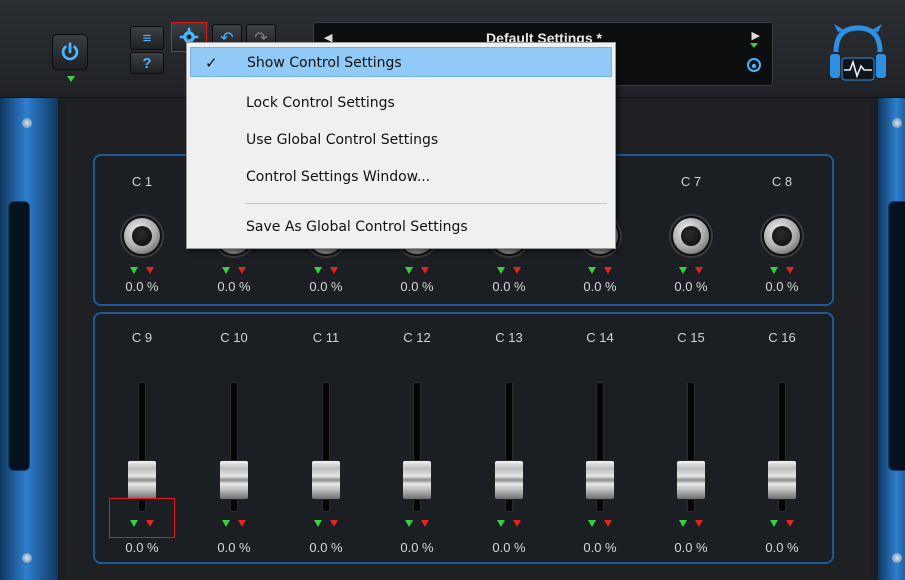  What do you see at coordinates (324, 63) in the screenshot?
I see `menu-item-label: Show Control Settings` at bounding box center [324, 63].